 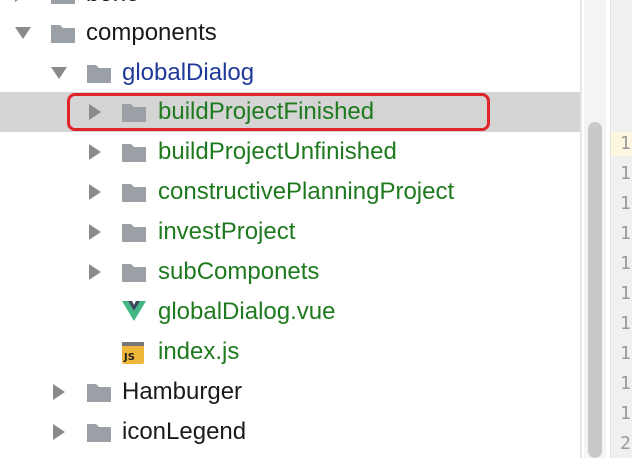 I want to click on tree-item-index-js: JS index.js, so click(x=290, y=352).